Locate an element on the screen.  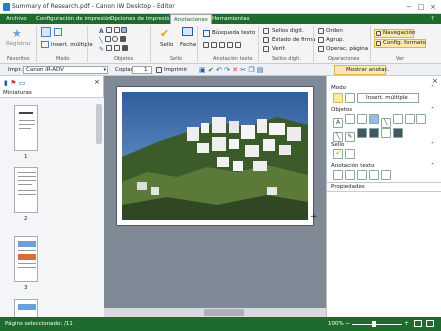
textbox-button is located at coordinates (349, 119).